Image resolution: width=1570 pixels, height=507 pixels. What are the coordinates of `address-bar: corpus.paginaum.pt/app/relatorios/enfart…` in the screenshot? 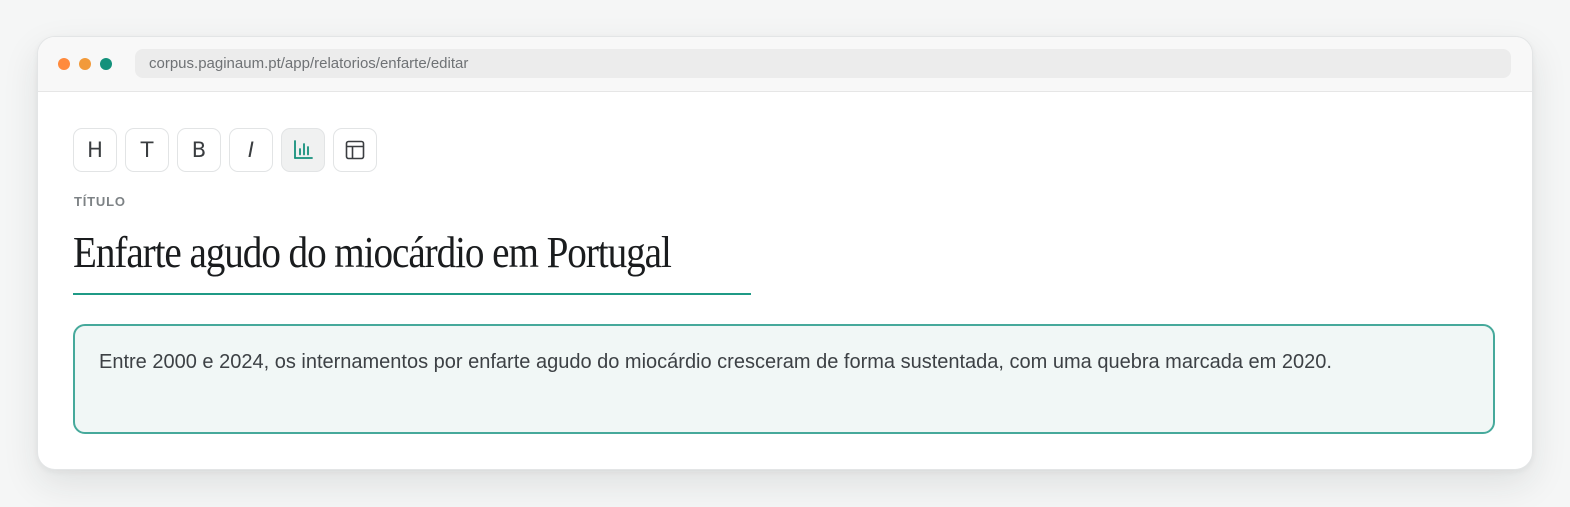 It's located at (823, 63).